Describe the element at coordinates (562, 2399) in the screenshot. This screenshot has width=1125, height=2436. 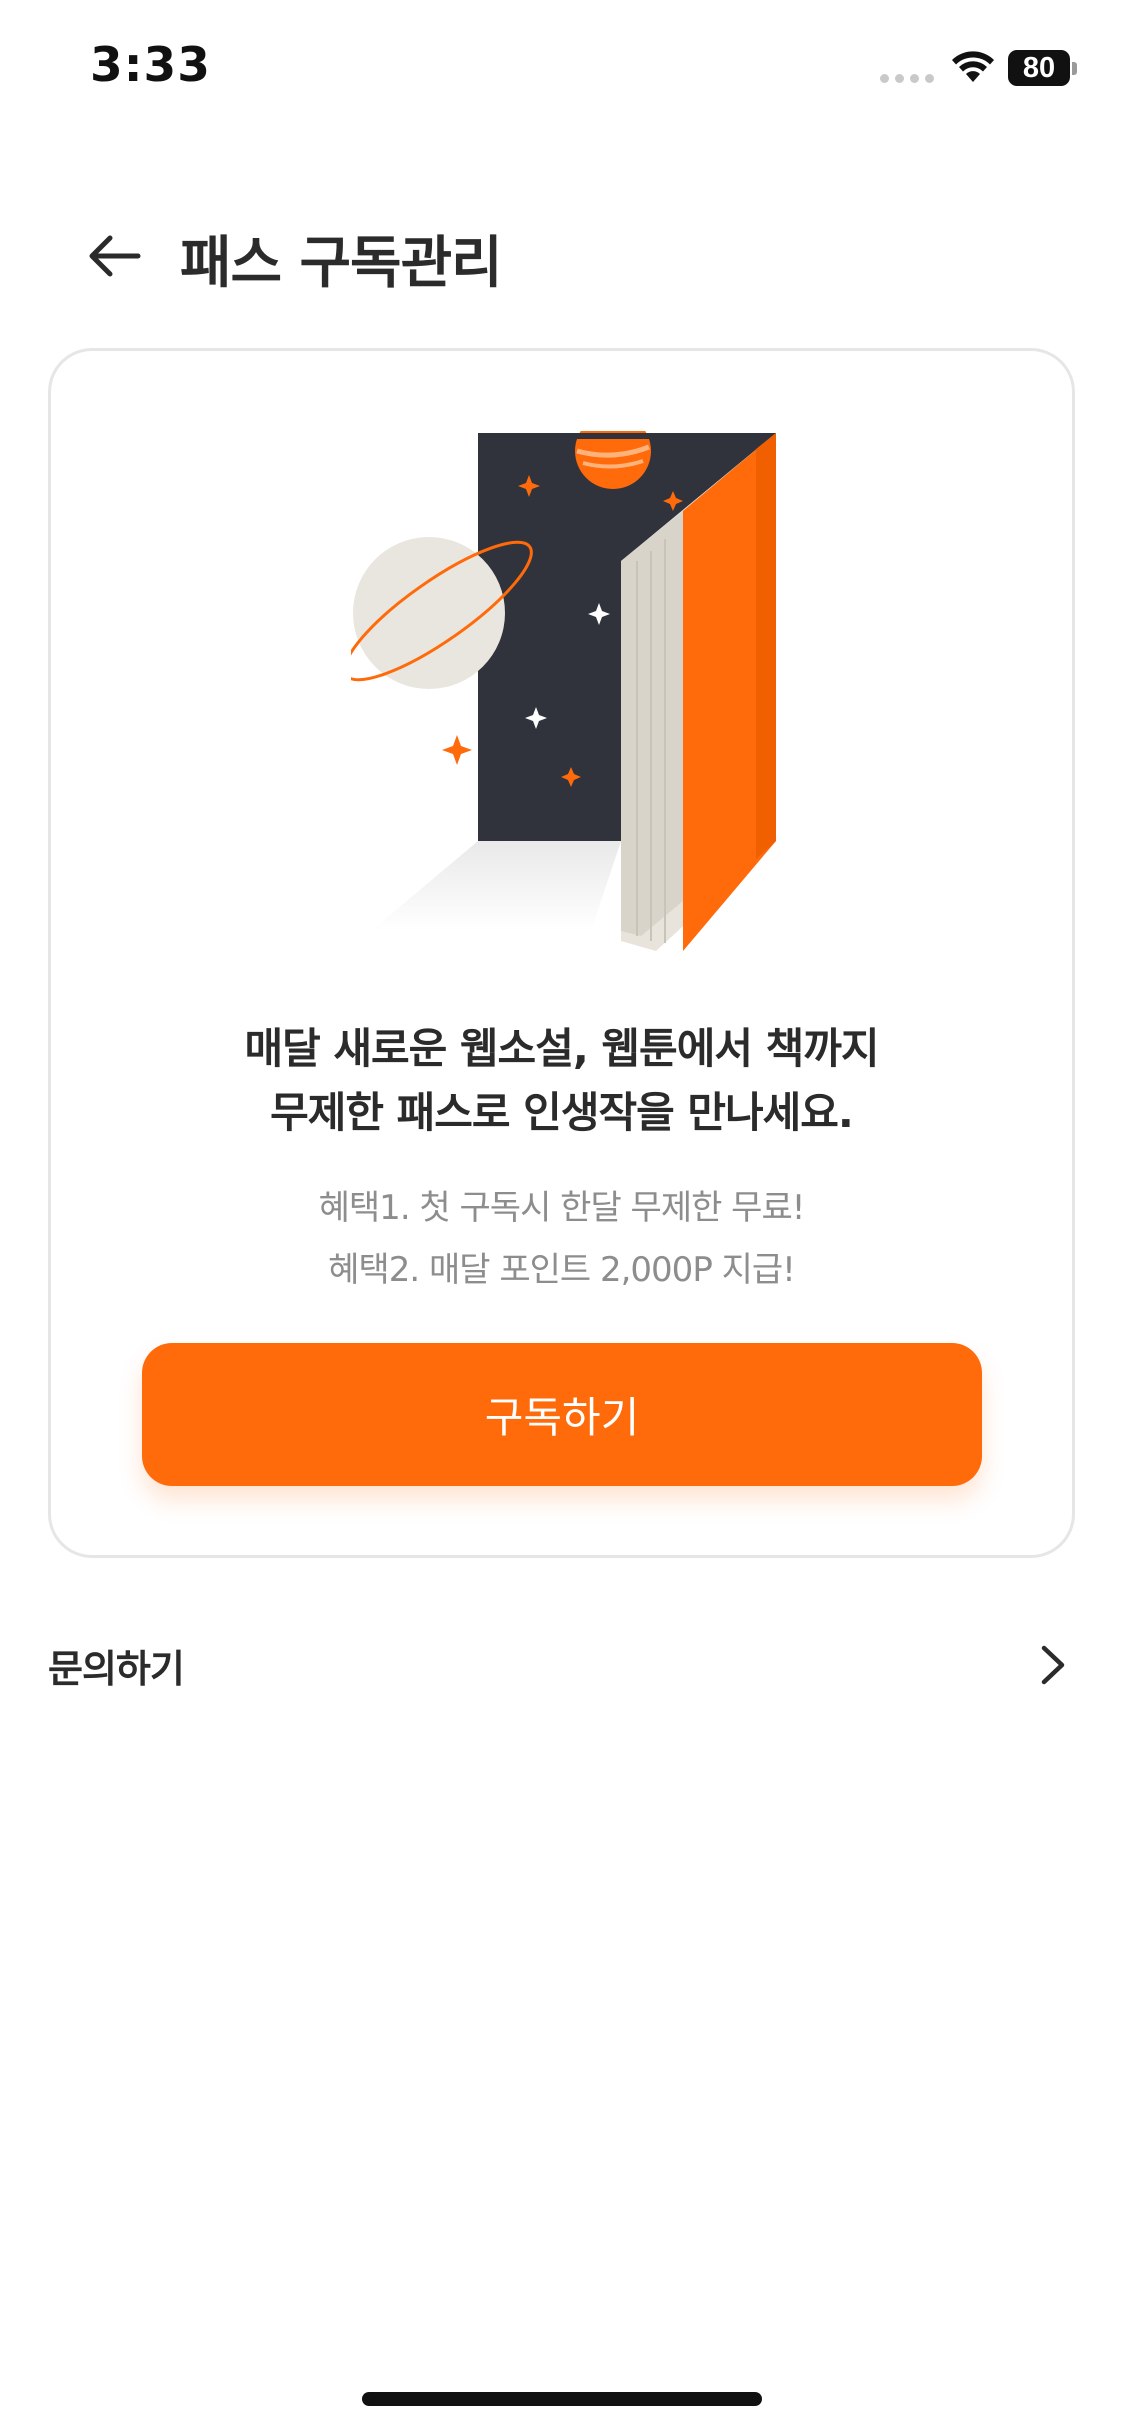
I see `home-indicator` at that location.